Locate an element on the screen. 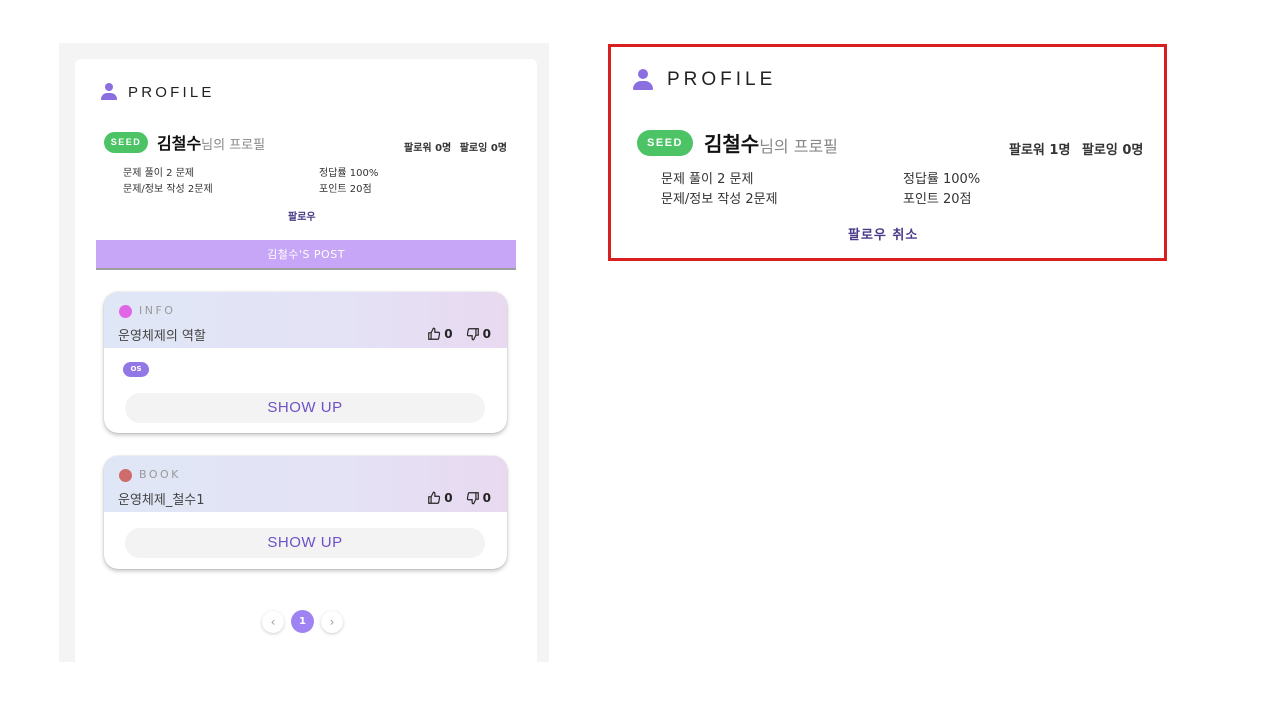 The width and height of the screenshot is (1280, 720). tag-badge: OS is located at coordinates (136, 369).